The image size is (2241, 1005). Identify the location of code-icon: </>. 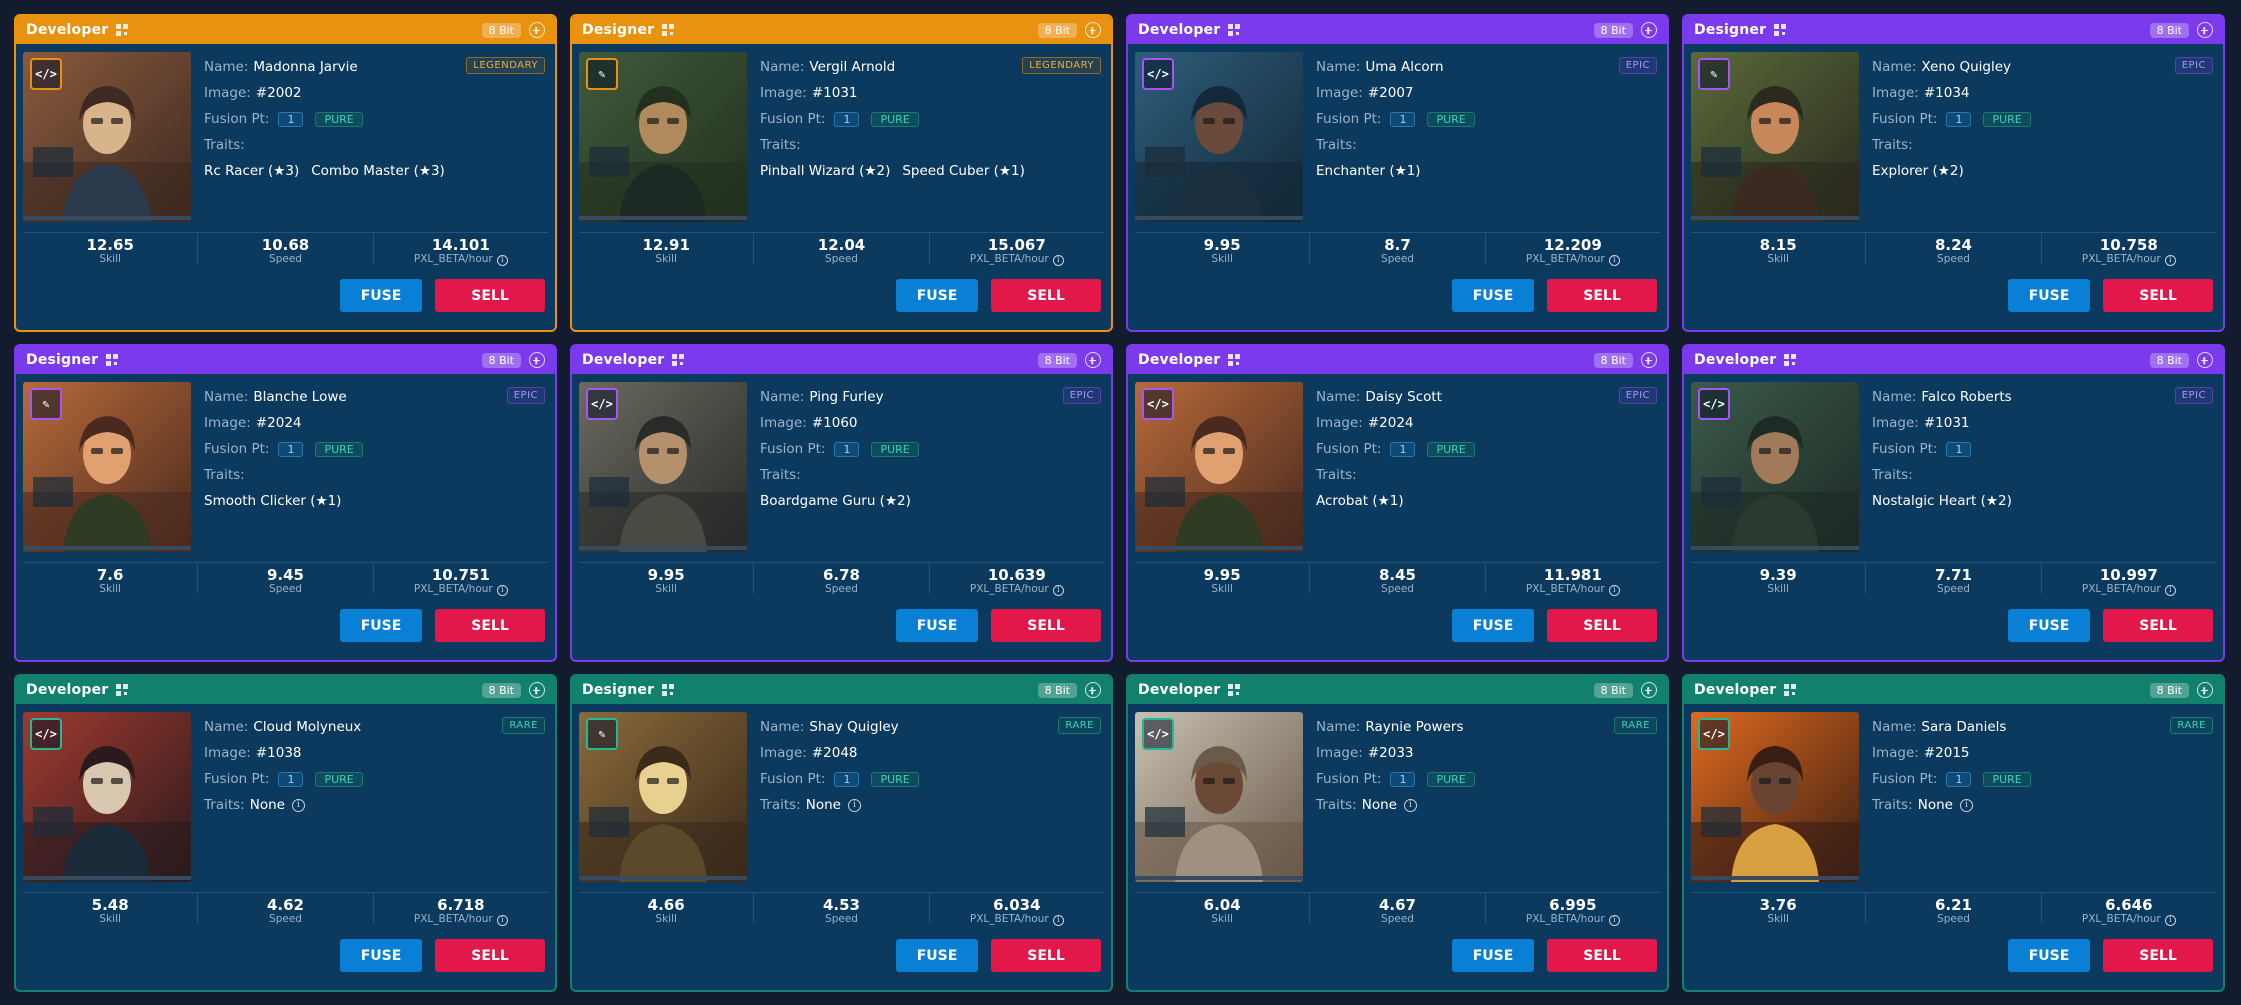
(1158, 734).